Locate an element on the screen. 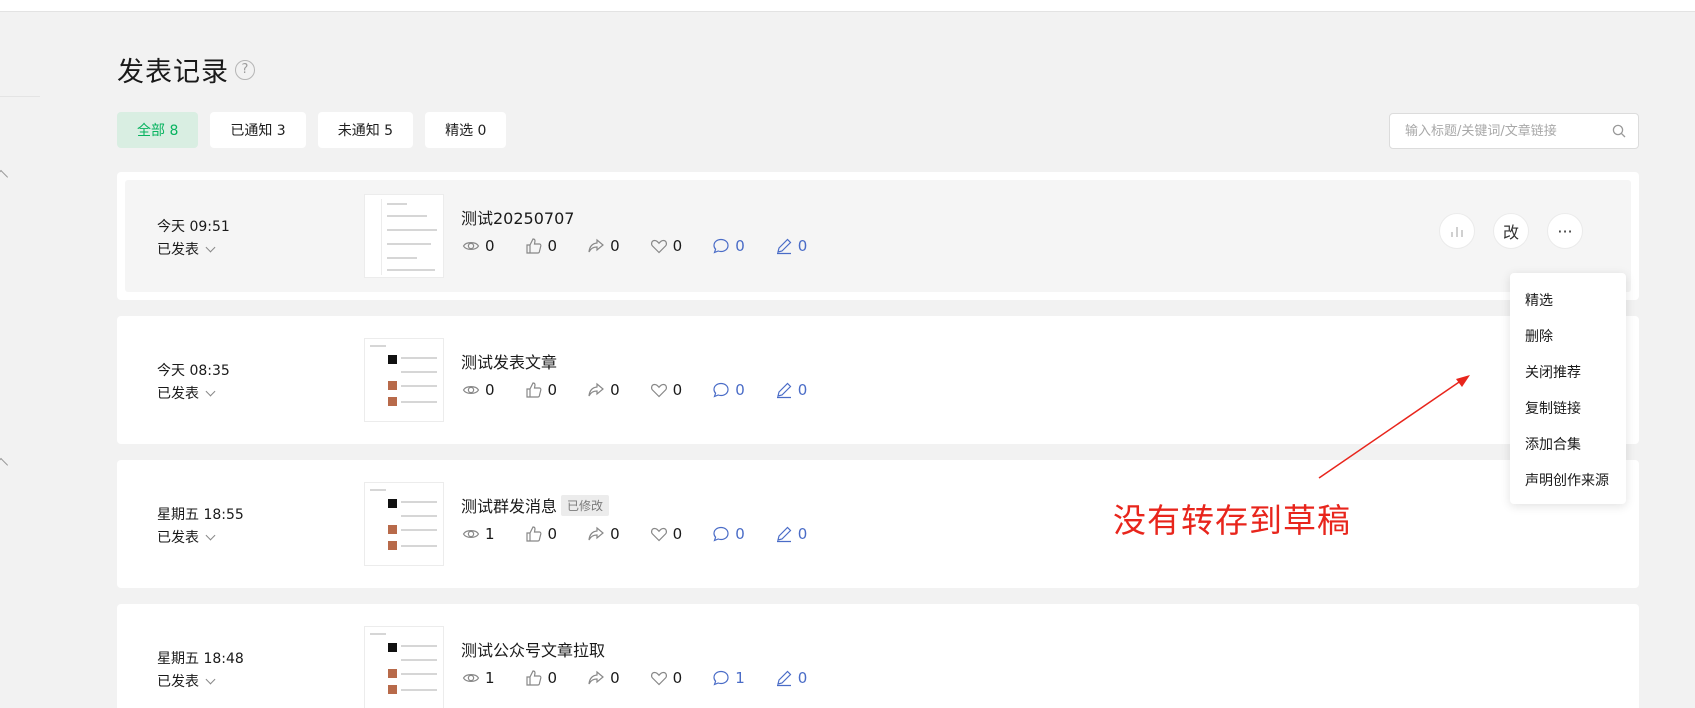  views-stat: 0 is located at coordinates (478, 246).